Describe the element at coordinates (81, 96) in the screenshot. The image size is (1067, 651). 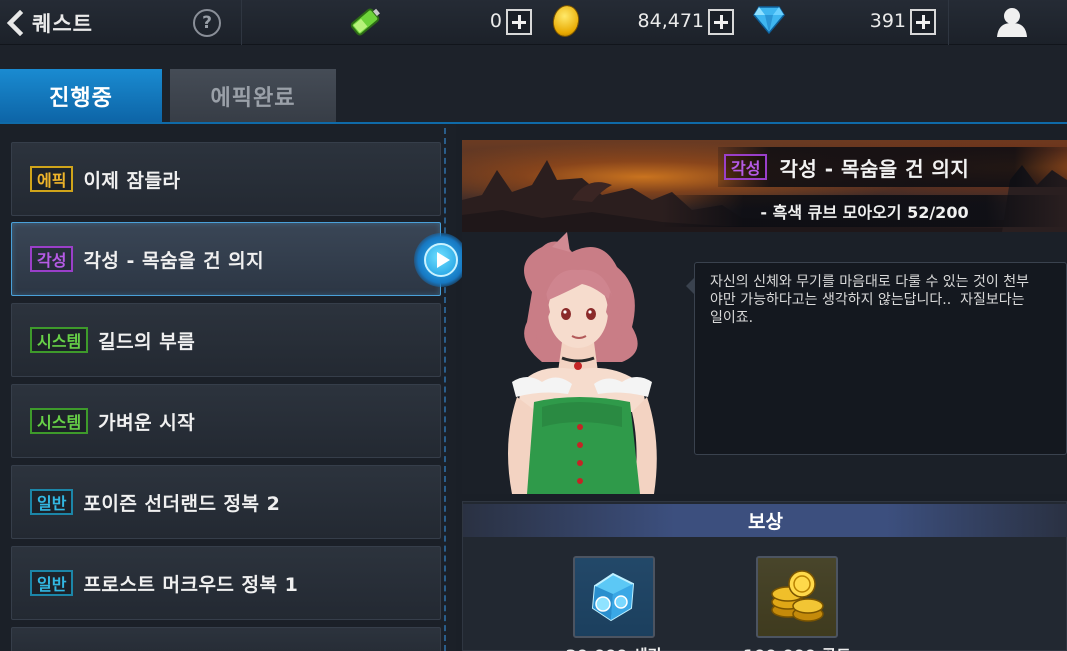
I see `tab-in-progress: 진행중` at that location.